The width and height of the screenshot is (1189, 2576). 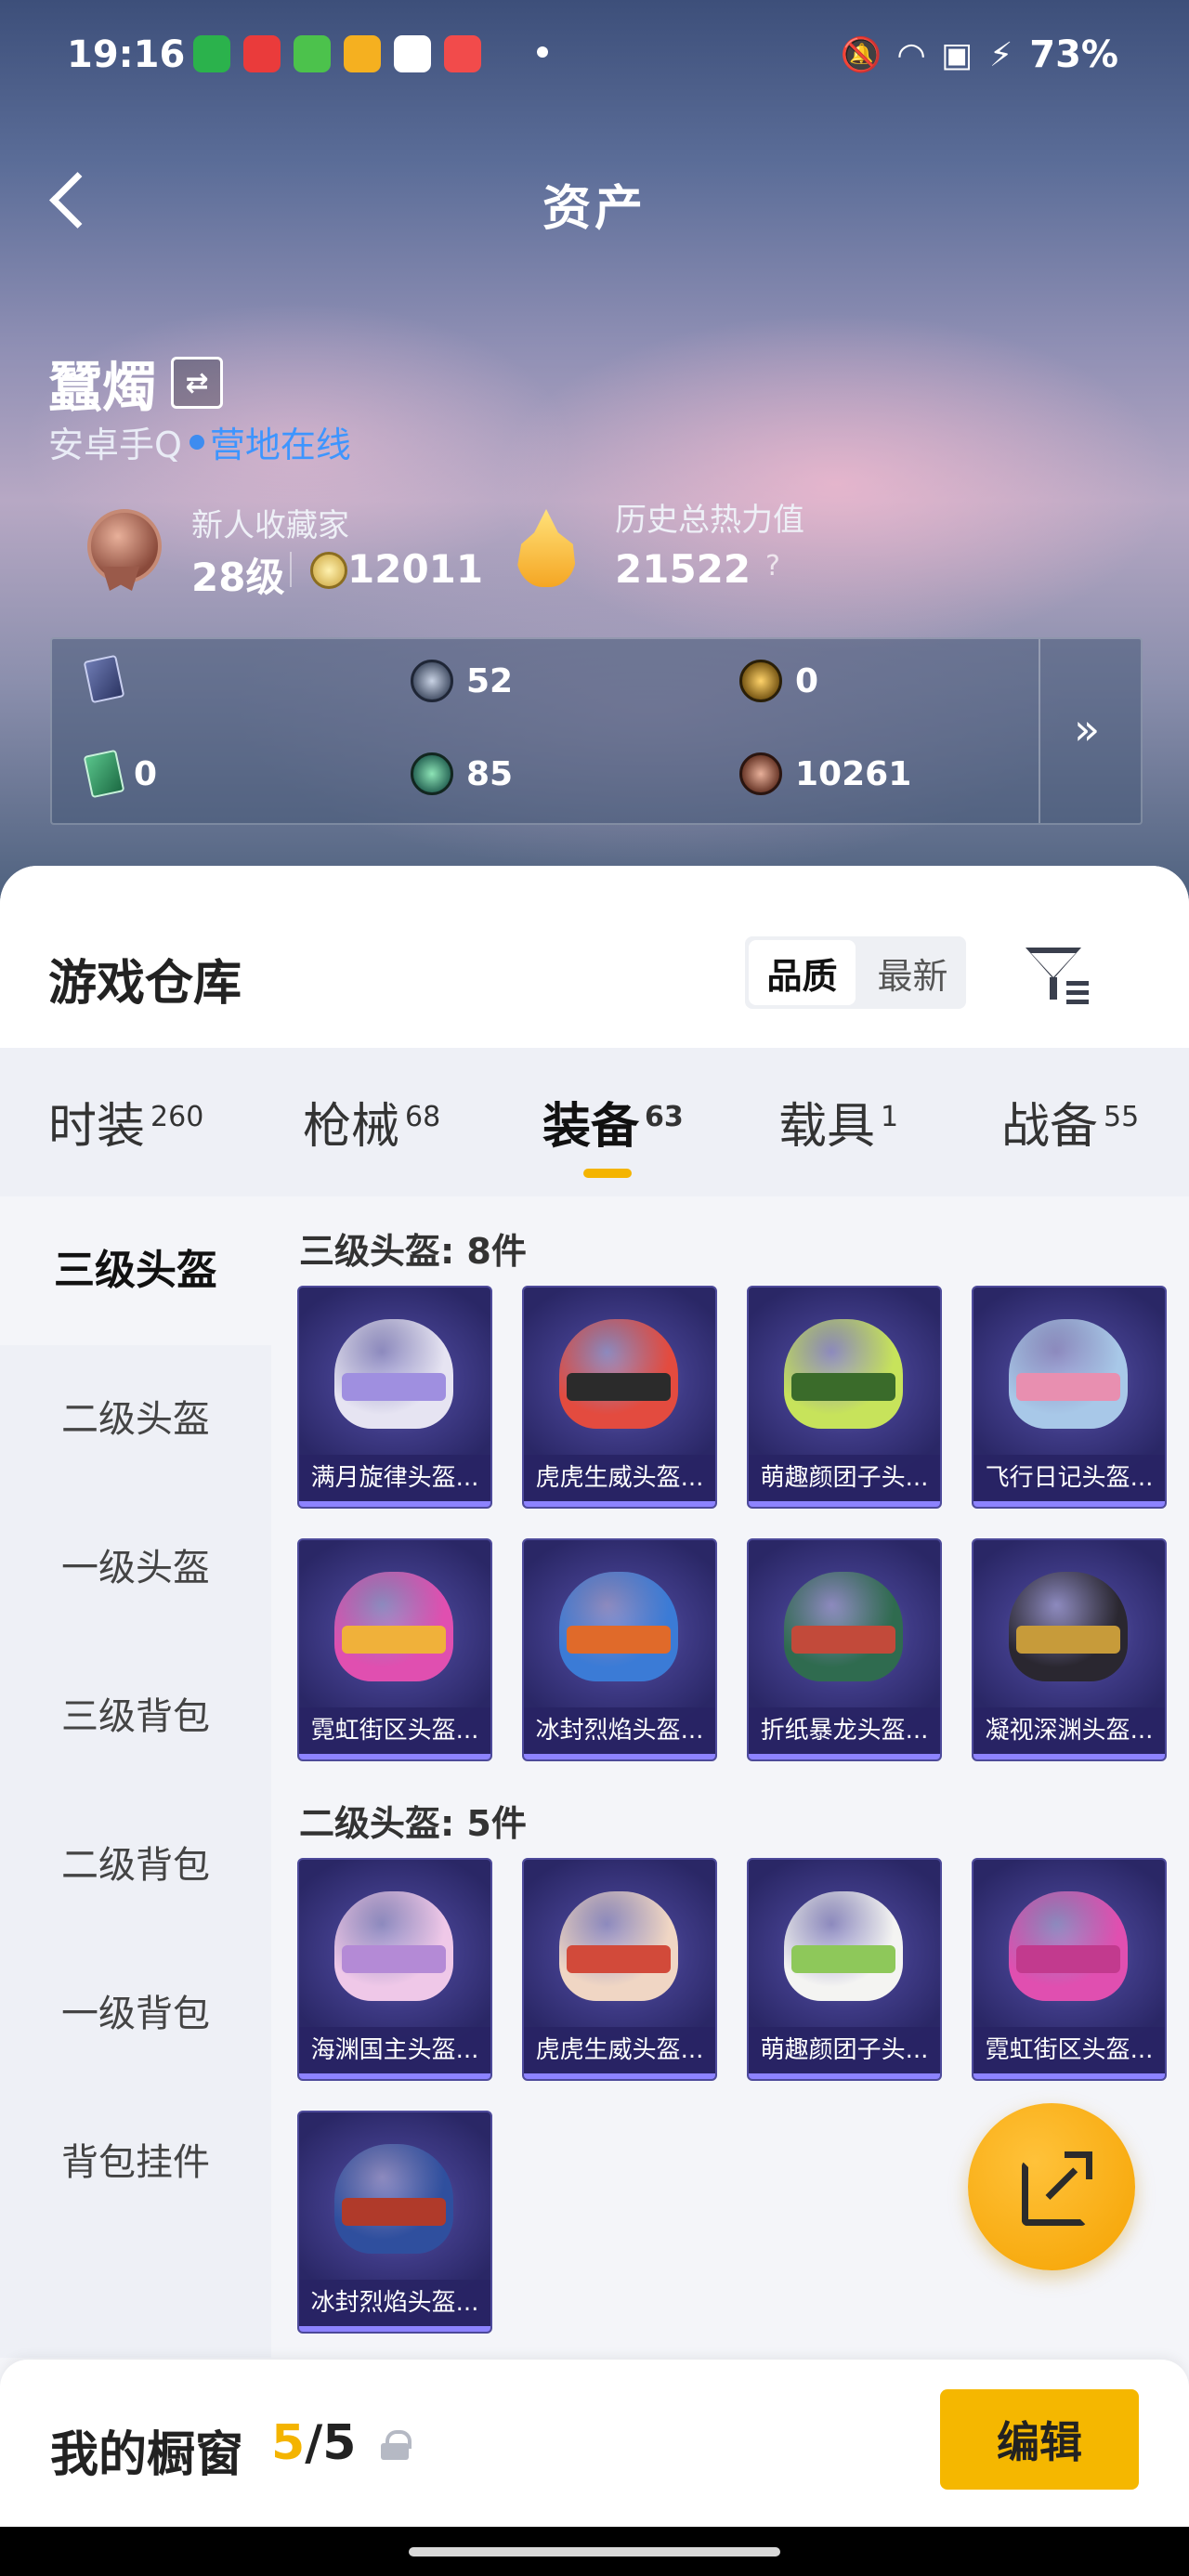 What do you see at coordinates (825, 773) in the screenshot?
I see `stat-item: 10261` at bounding box center [825, 773].